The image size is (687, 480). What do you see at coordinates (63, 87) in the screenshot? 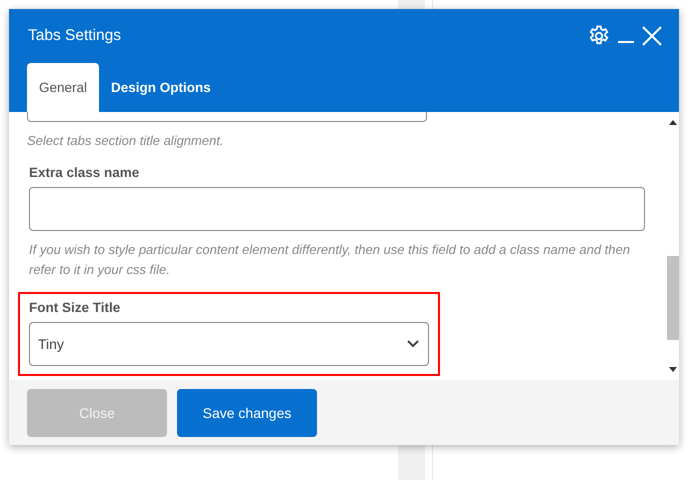
I see `tab: General` at bounding box center [63, 87].